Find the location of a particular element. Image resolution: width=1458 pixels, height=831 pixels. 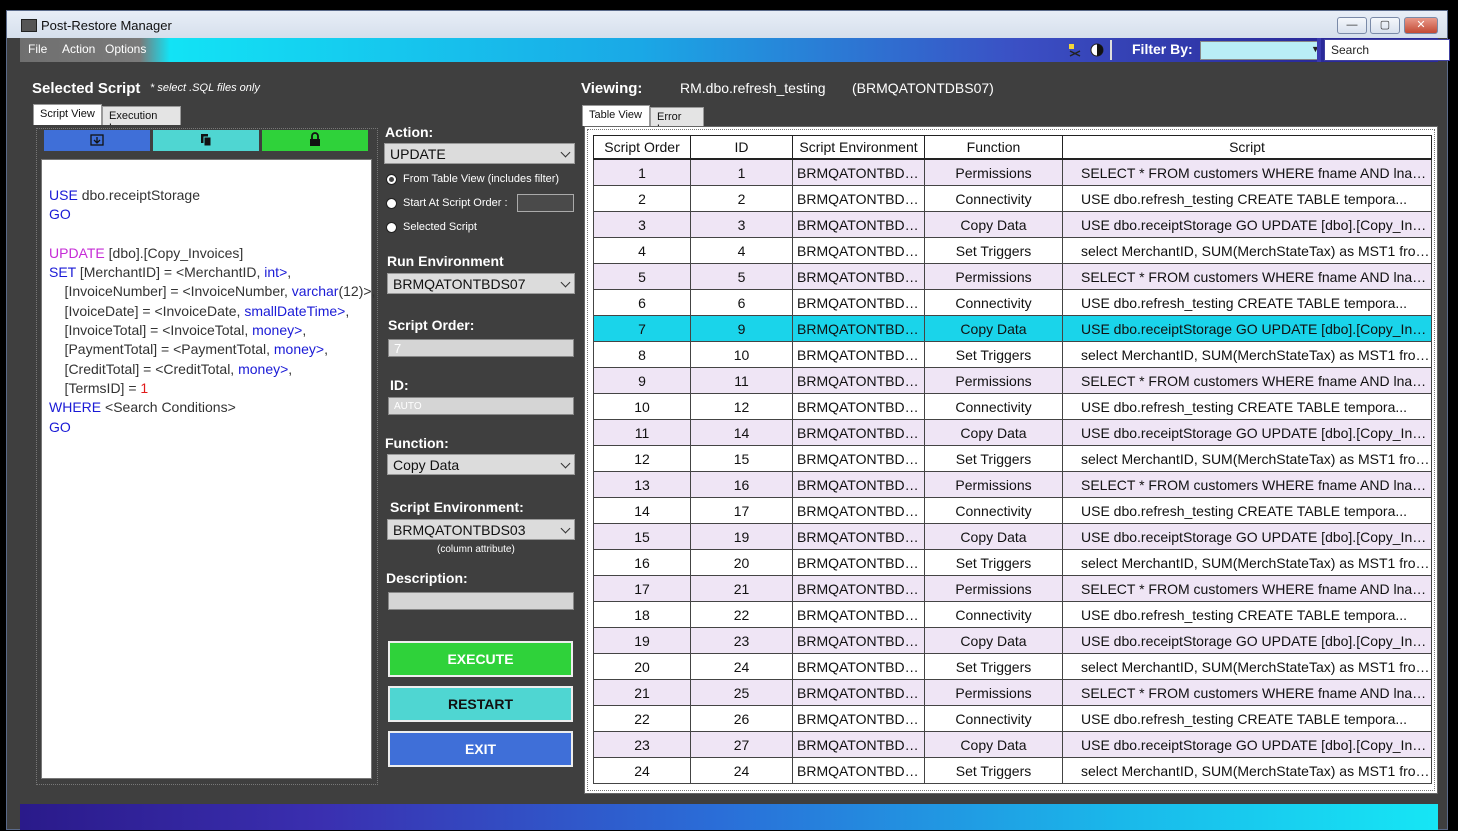

radio-start-at-order is located at coordinates (391, 203).